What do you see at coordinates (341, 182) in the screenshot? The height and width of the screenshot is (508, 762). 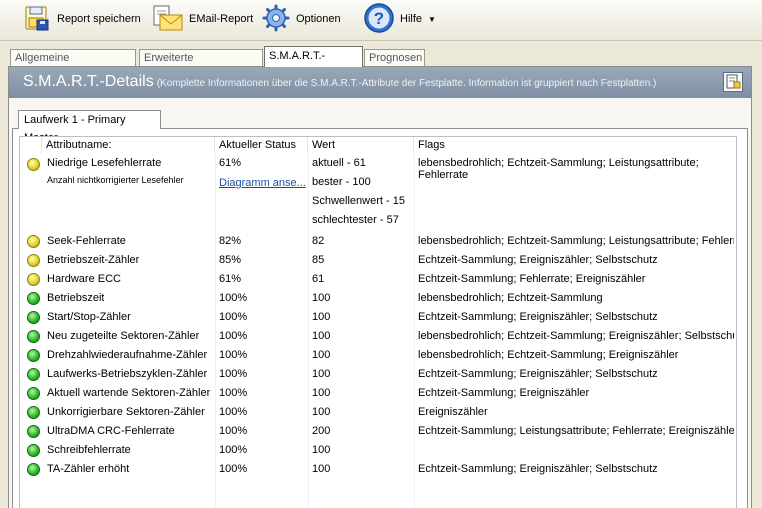 I see `value-best: bester - 100` at bounding box center [341, 182].